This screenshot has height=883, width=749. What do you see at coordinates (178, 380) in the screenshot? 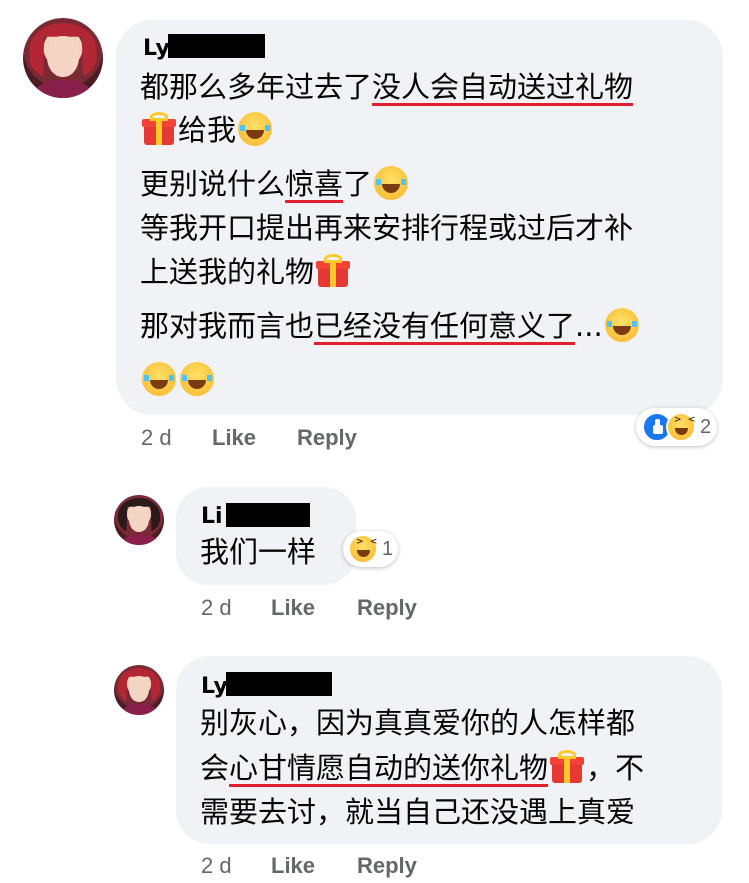
I see `comment-emoji-line` at bounding box center [178, 380].